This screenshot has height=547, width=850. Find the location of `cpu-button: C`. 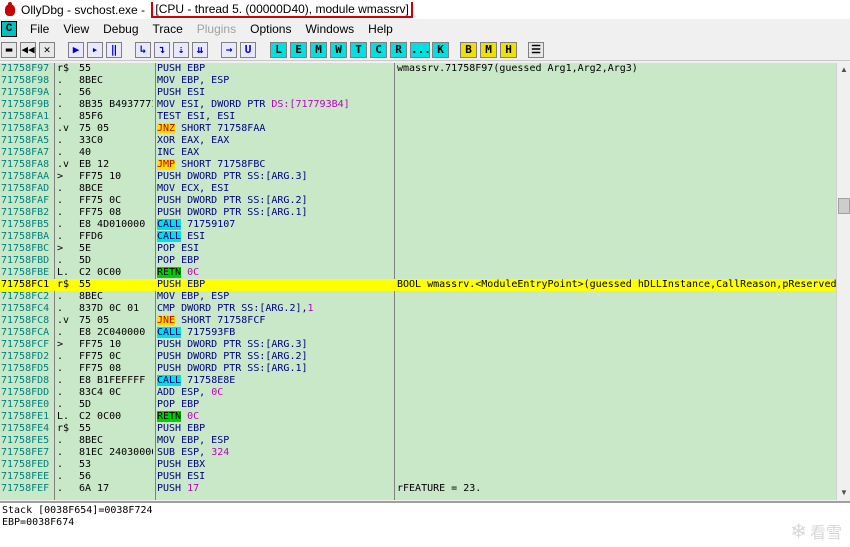

cpu-button: C is located at coordinates (378, 50).